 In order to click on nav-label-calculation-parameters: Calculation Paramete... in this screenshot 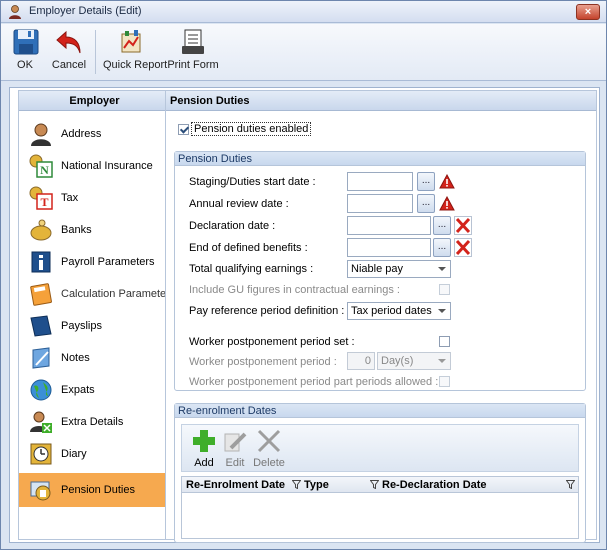, I will do `click(113, 294)`.